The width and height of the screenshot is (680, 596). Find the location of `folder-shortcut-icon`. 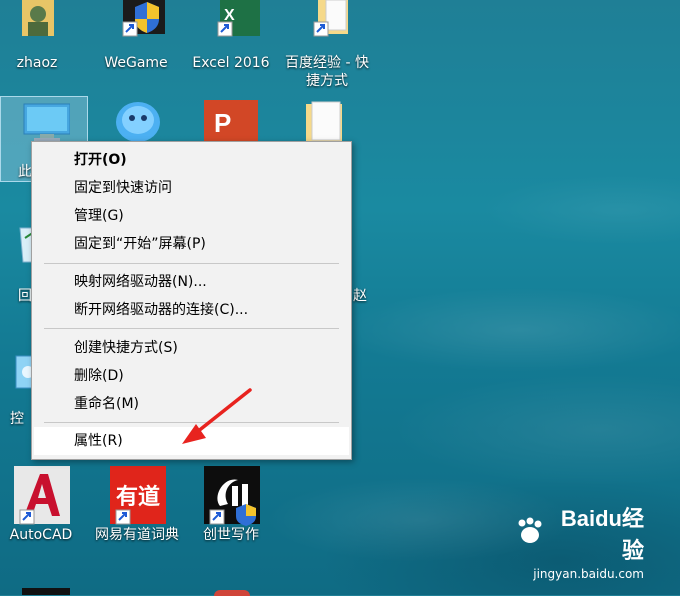

folder-shortcut-icon is located at coordinates (327, 29).